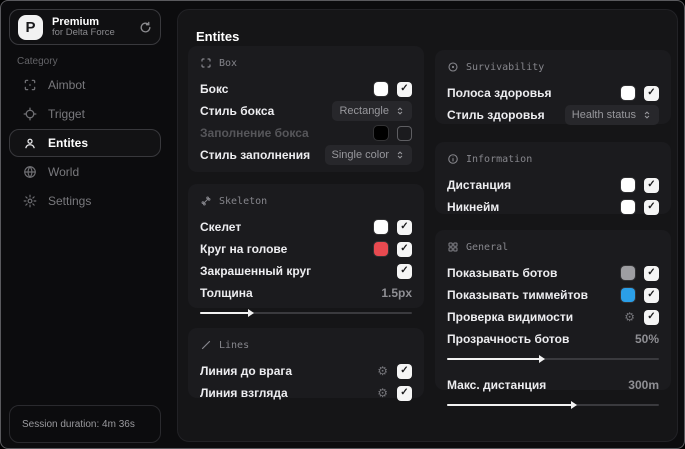 The width and height of the screenshot is (685, 449). What do you see at coordinates (510, 317) in the screenshot?
I see `setting-label: Проверка видимости` at bounding box center [510, 317].